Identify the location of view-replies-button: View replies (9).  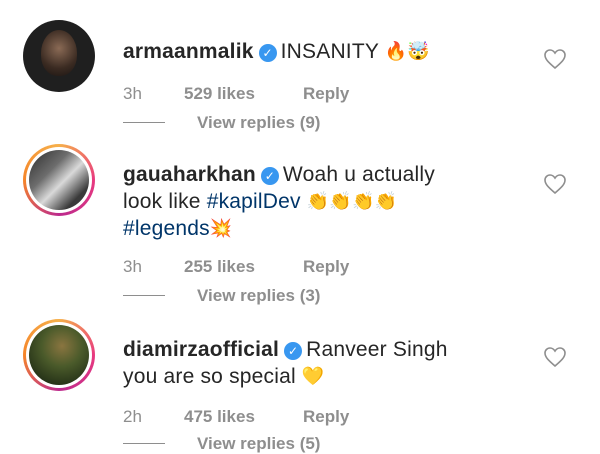
(221, 123).